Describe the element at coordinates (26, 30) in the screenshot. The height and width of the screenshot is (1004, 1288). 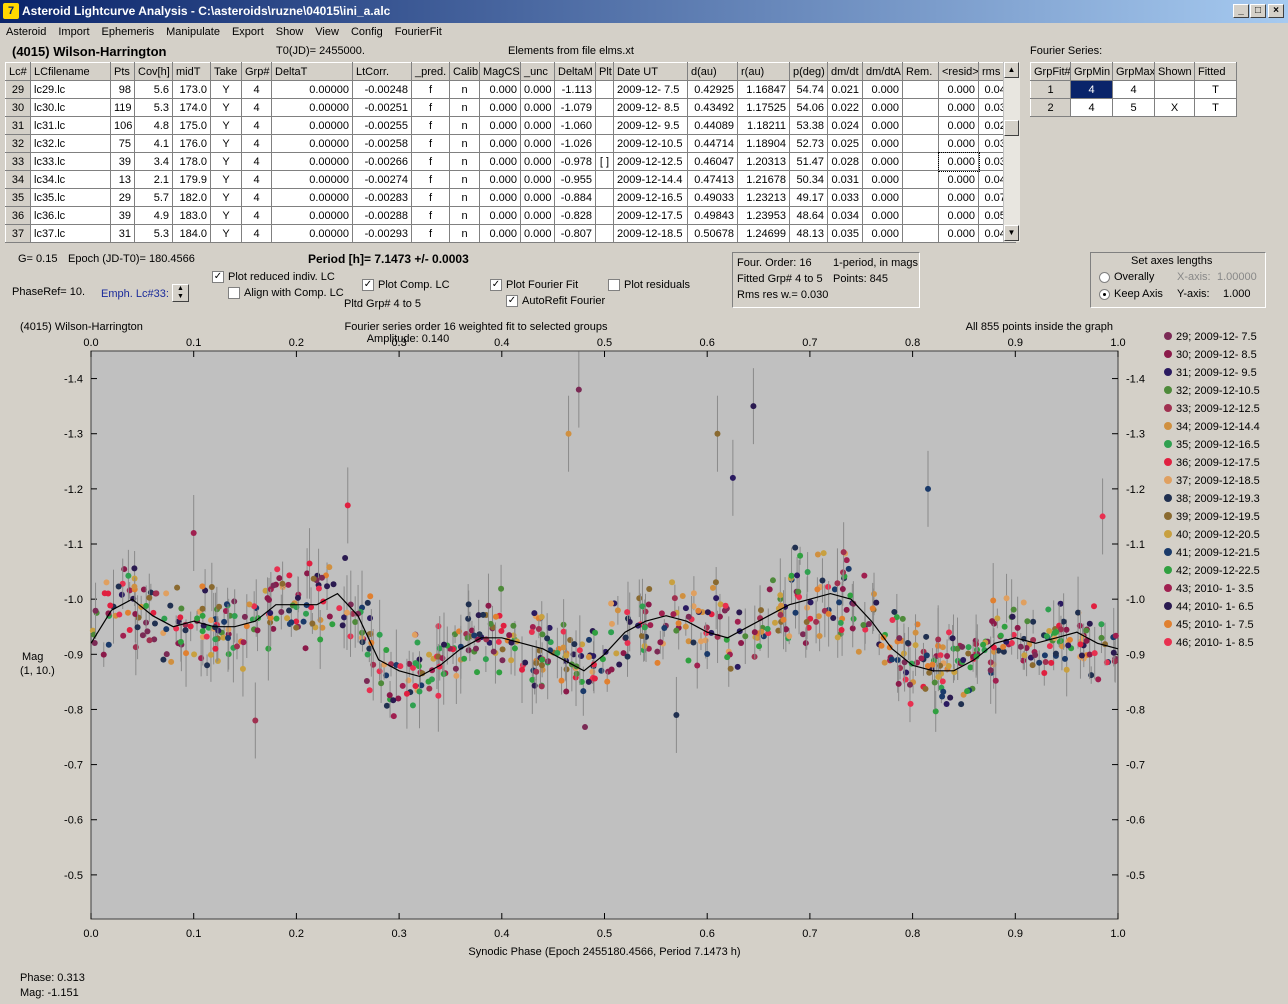
I see `menu-asteroid: Asteroid` at that location.